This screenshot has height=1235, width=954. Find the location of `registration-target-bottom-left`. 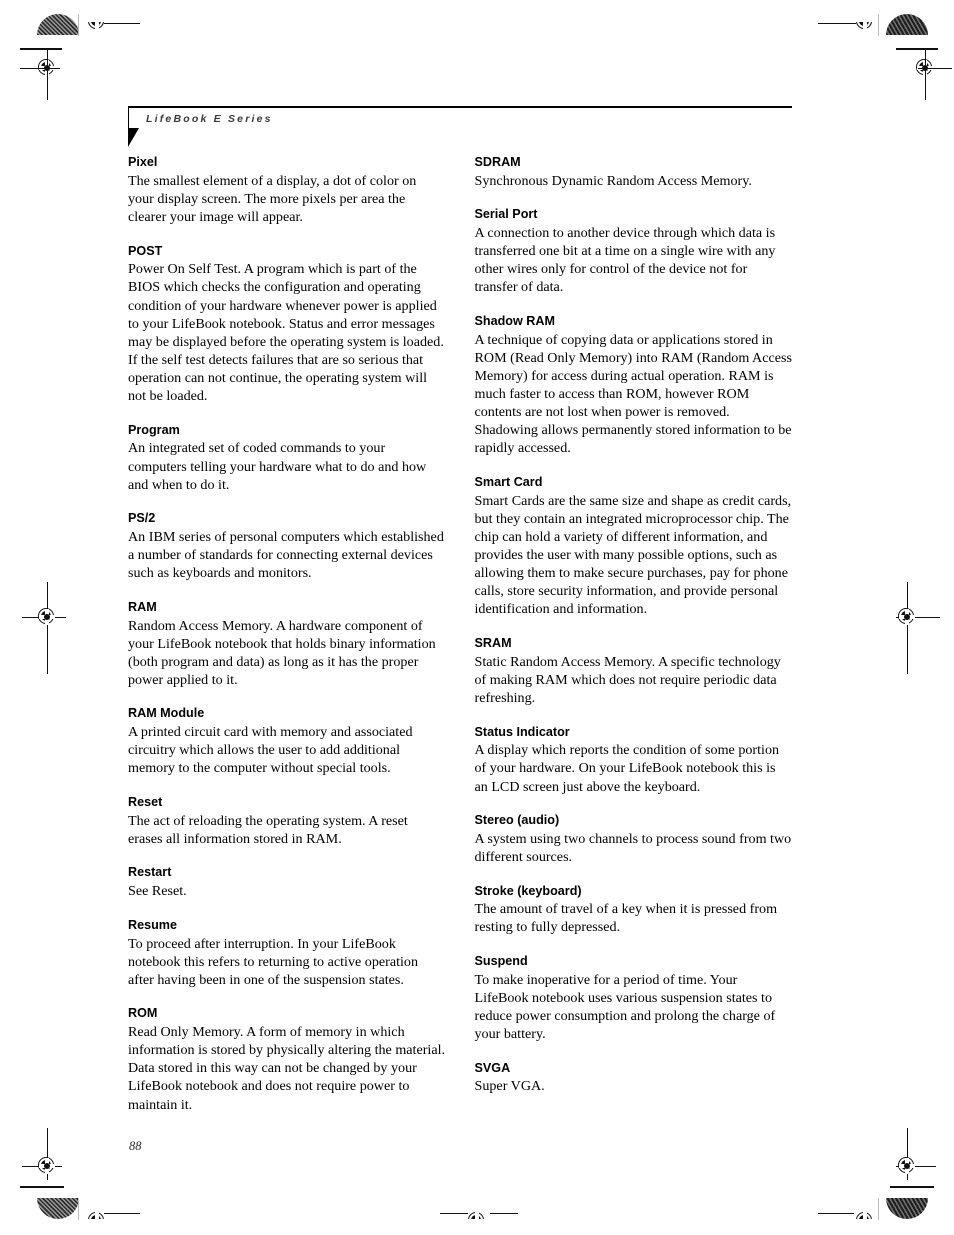

registration-target-bottom-left is located at coordinates (47, 1166).